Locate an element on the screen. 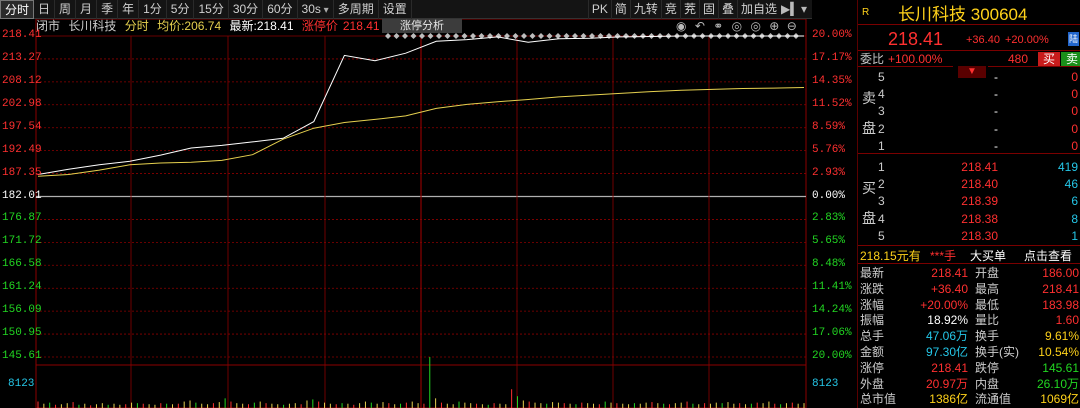 The image size is (1080, 408). toolbar-right-button-0: PK is located at coordinates (599, 9).